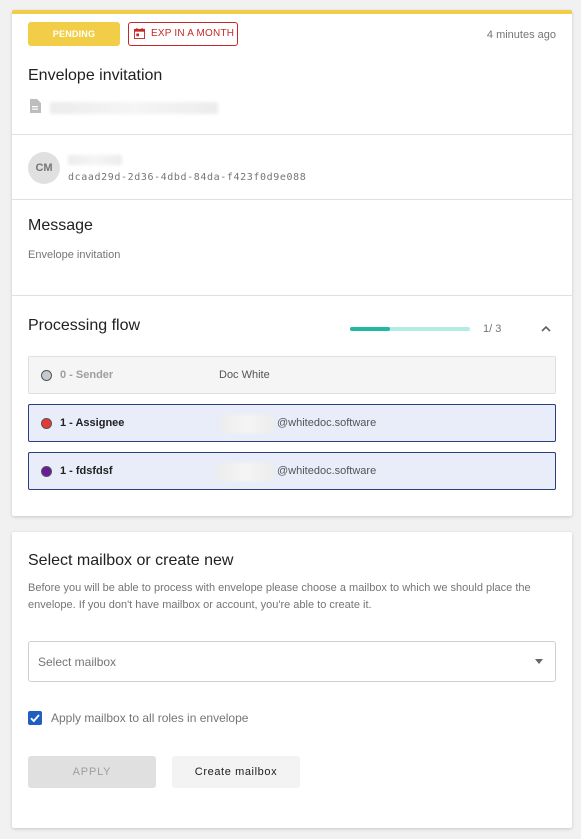 This screenshot has height=839, width=581. I want to click on expiry-badge: EXP IN A MONTH, so click(183, 34).